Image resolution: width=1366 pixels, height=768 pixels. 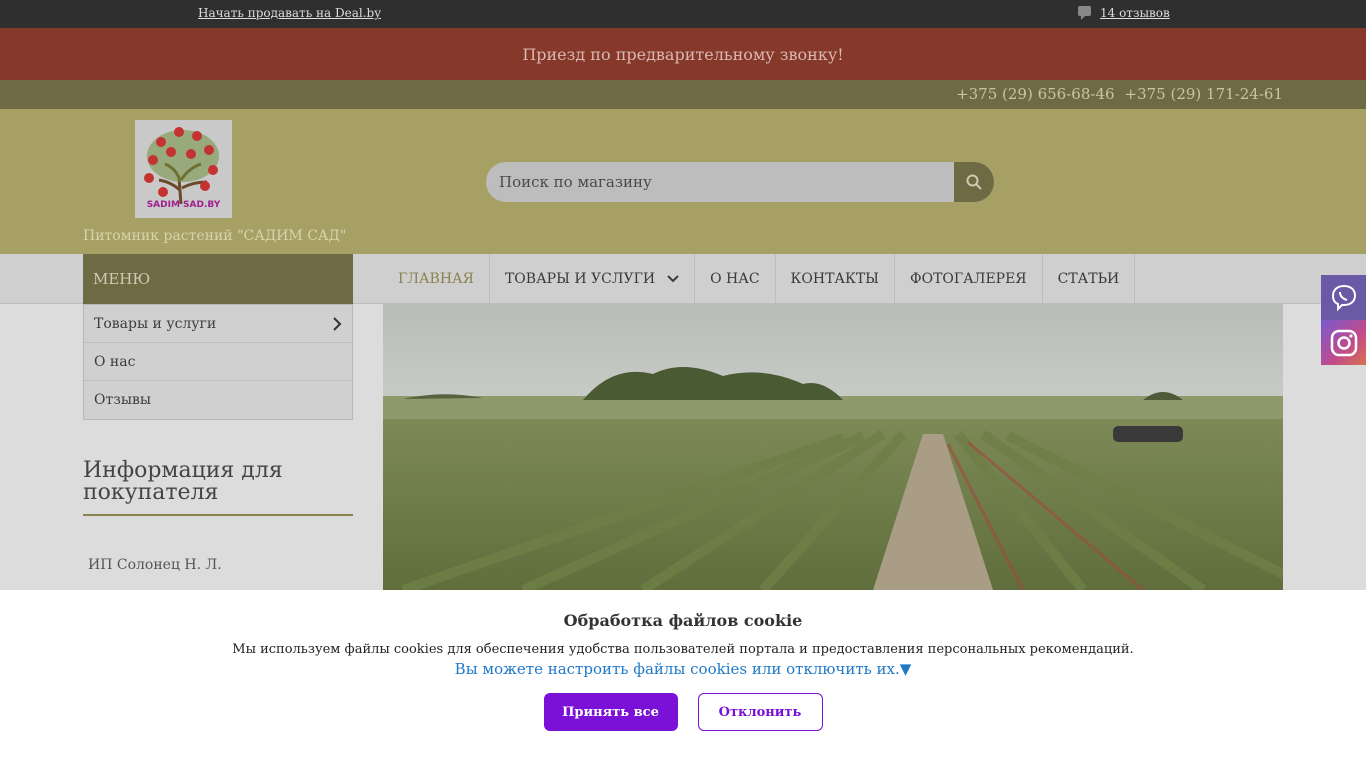 What do you see at coordinates (1089, 279) in the screenshot?
I see `nav-articles: СТАТЬИ` at bounding box center [1089, 279].